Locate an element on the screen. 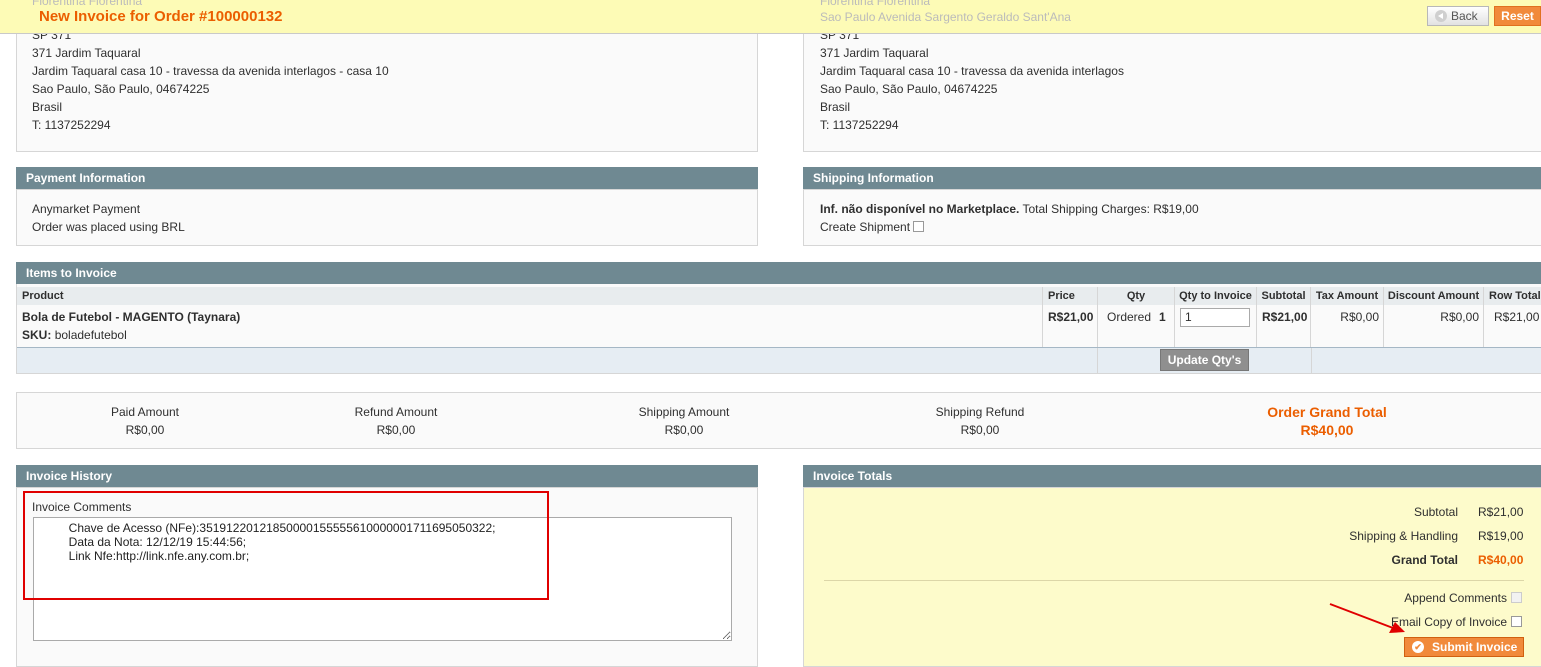 This screenshot has height=667, width=1541. col-product: Product is located at coordinates (530, 296).